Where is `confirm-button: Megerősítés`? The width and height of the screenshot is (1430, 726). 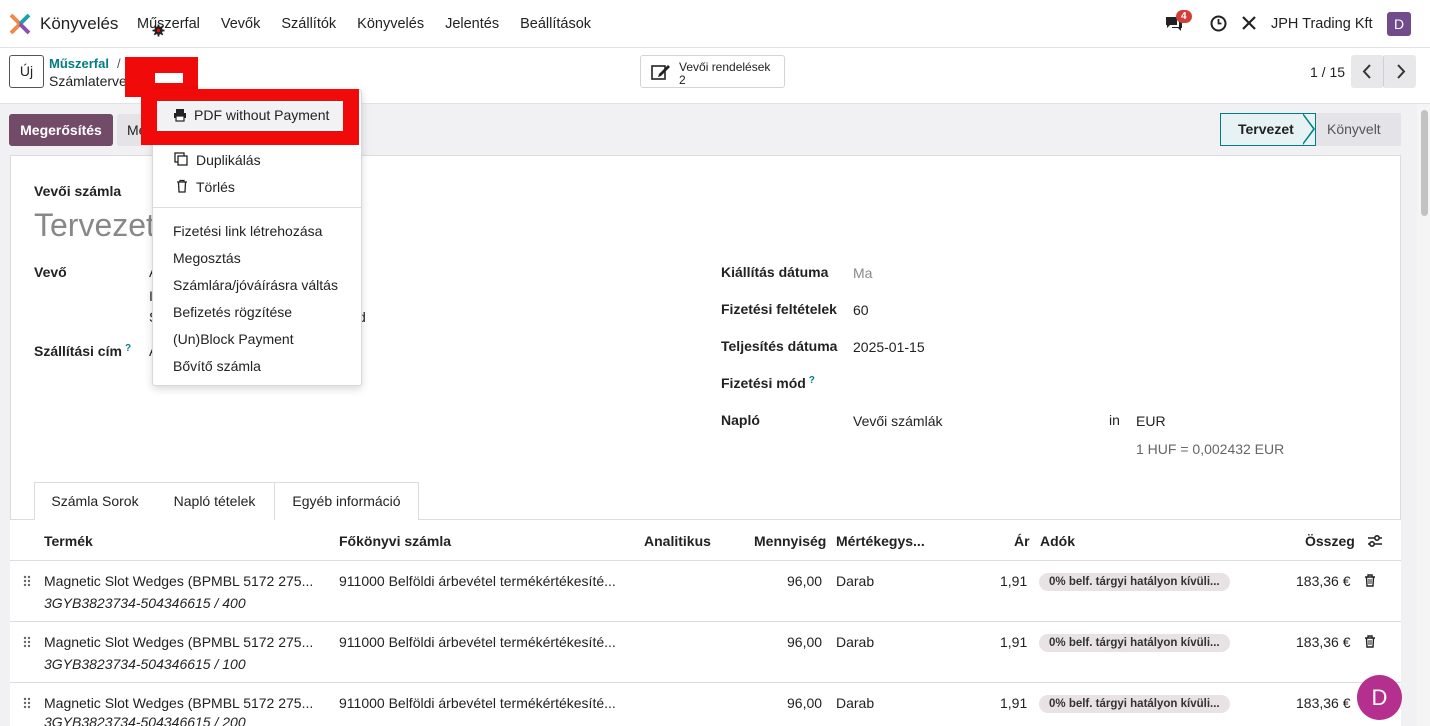 confirm-button: Megerősítés is located at coordinates (61, 130).